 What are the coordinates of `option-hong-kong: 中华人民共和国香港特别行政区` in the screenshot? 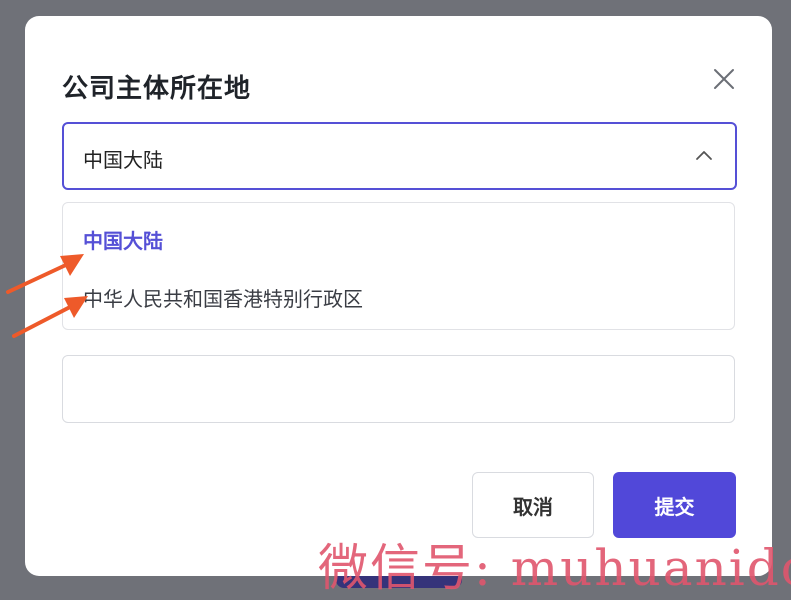 It's located at (223, 297).